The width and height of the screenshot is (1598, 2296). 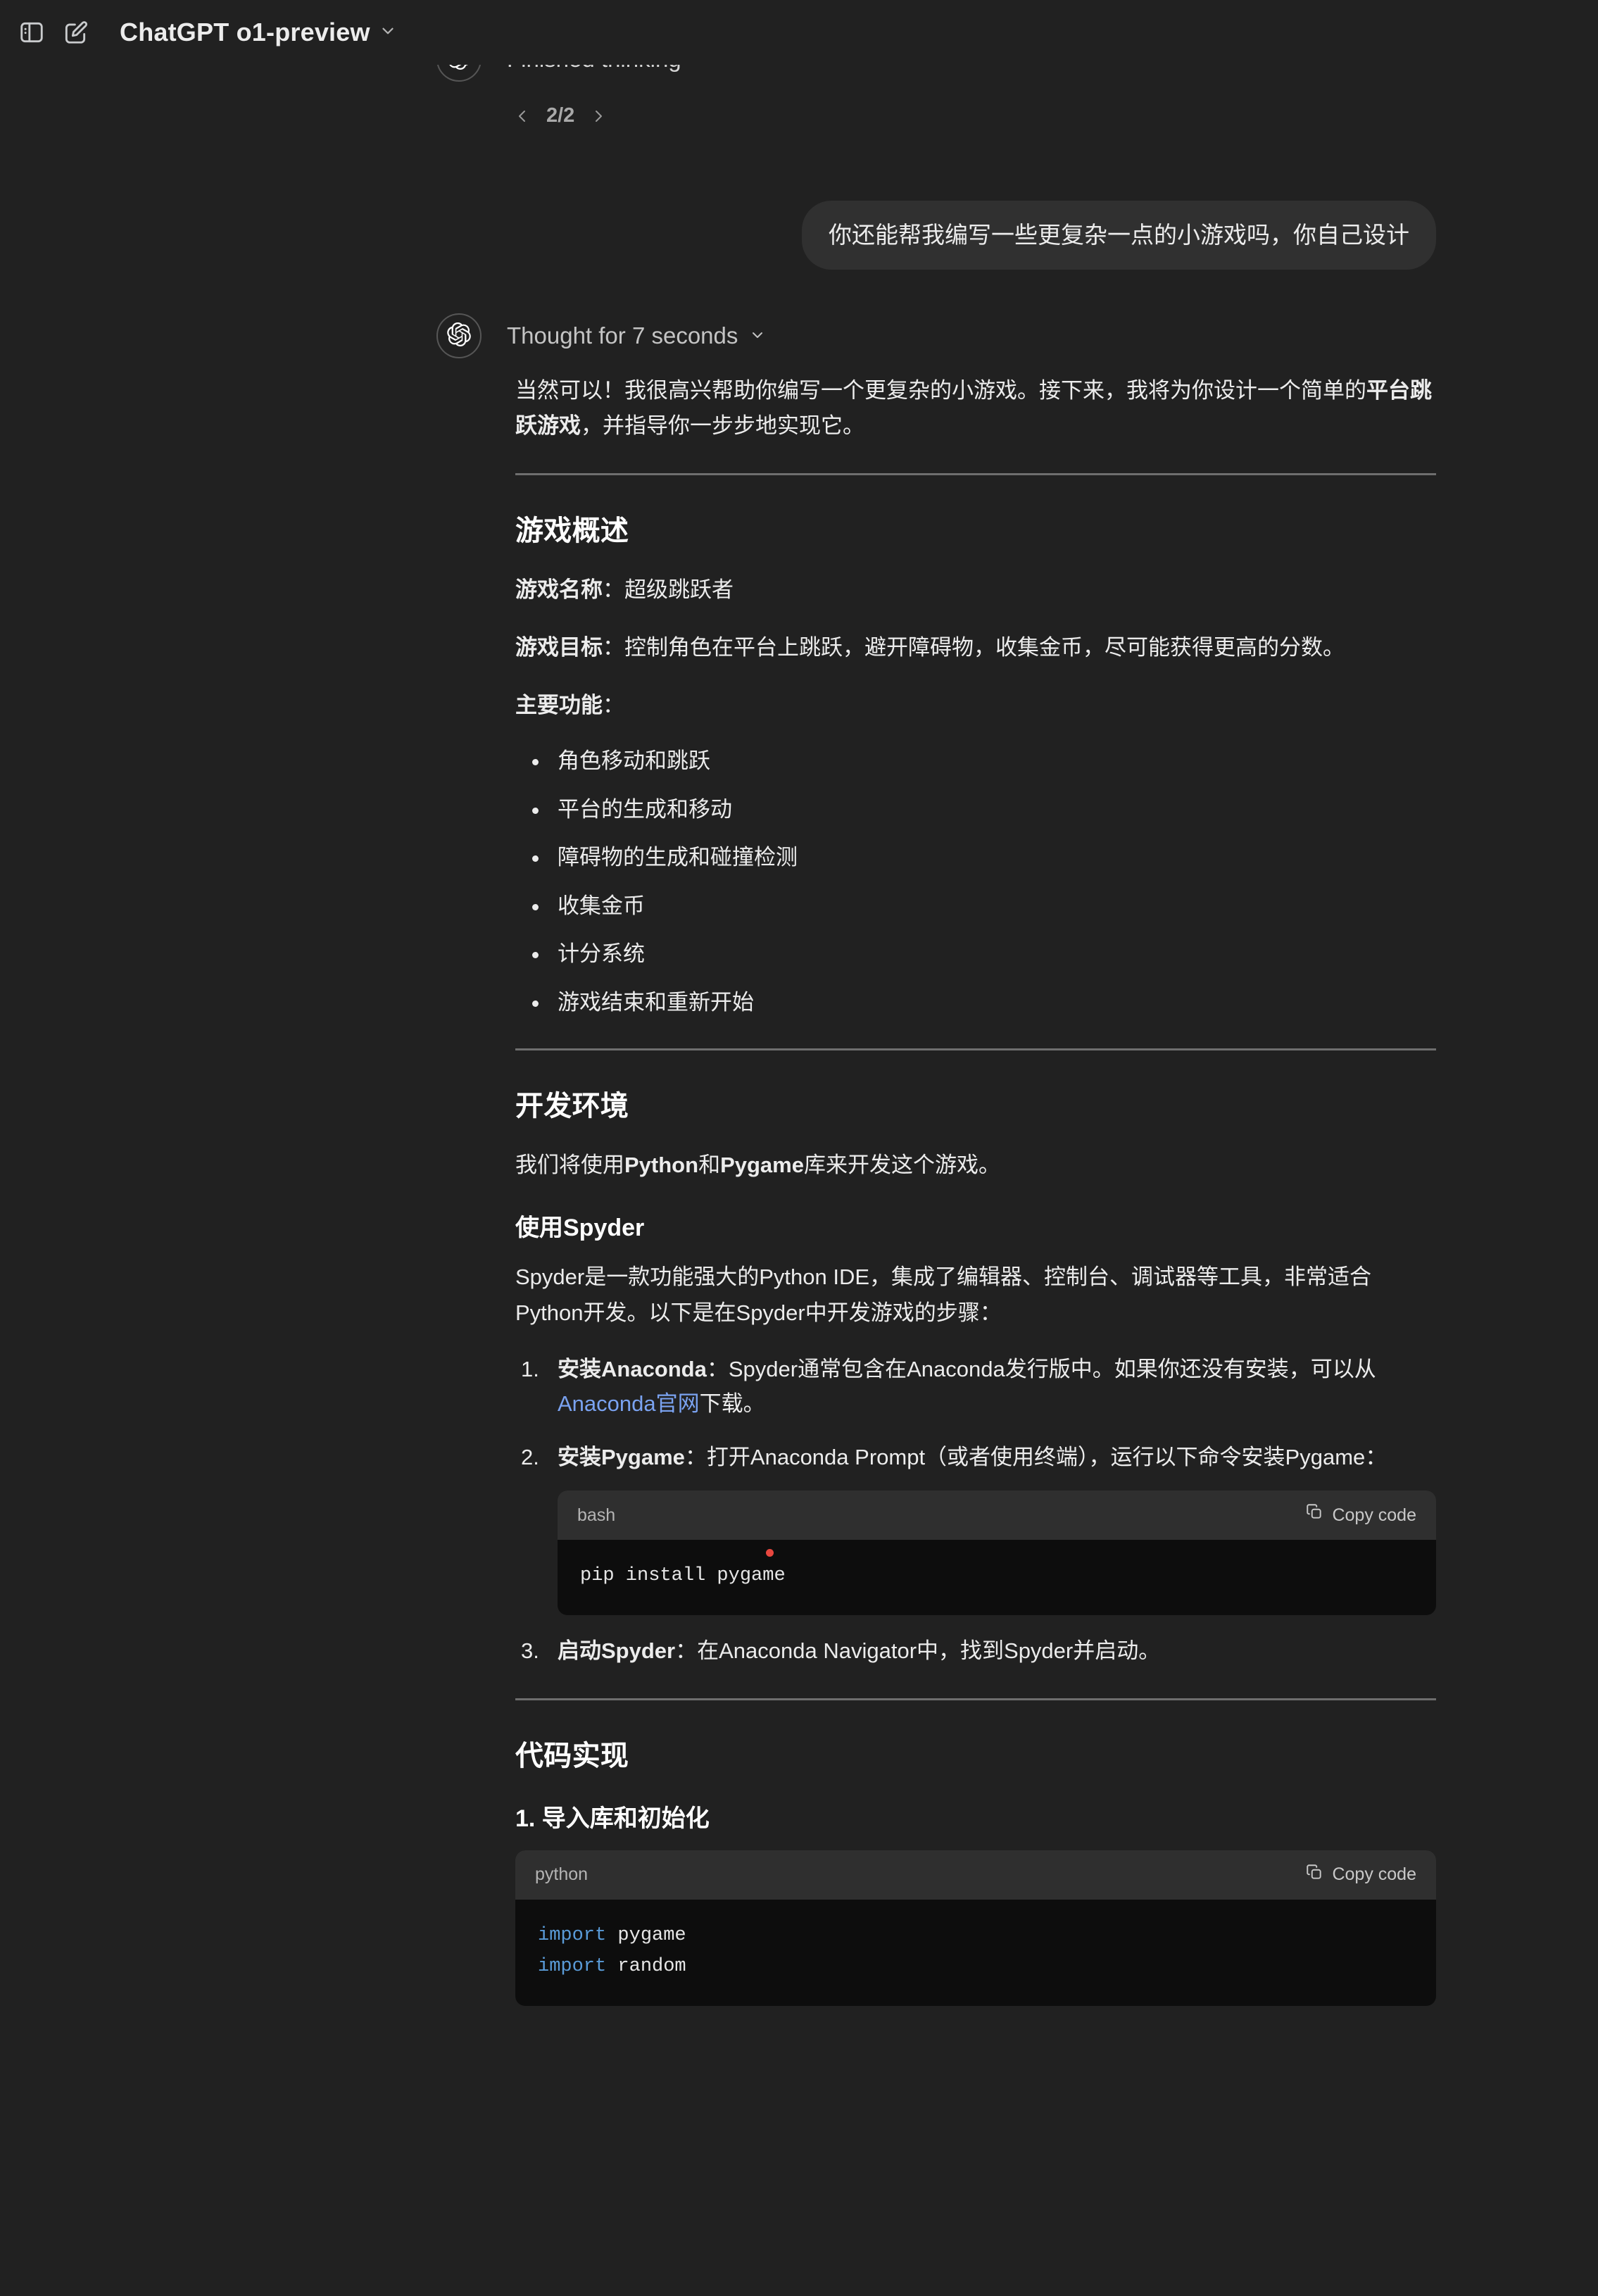 What do you see at coordinates (632, 1368) in the screenshot?
I see `step-1-bold: 安装Anaconda` at bounding box center [632, 1368].